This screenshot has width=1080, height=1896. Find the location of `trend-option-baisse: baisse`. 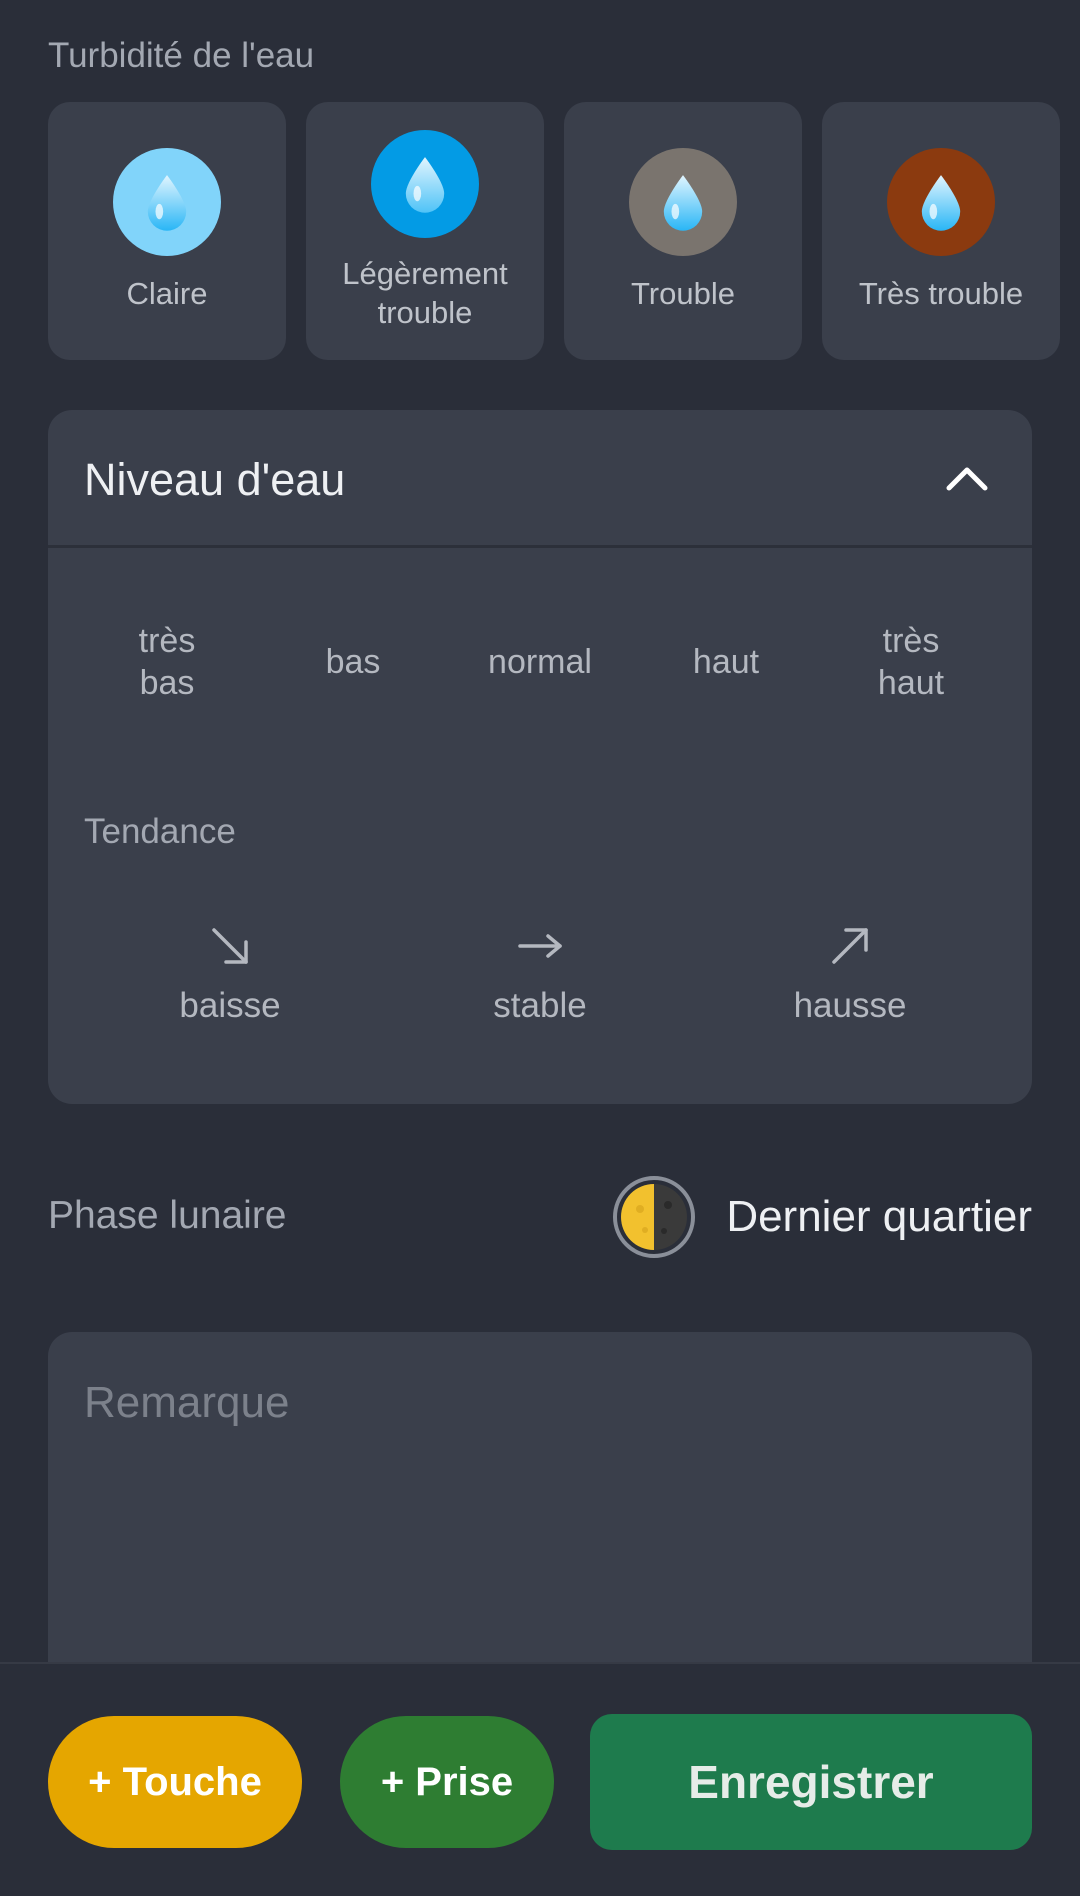

trend-option-baisse: baisse is located at coordinates (230, 975).